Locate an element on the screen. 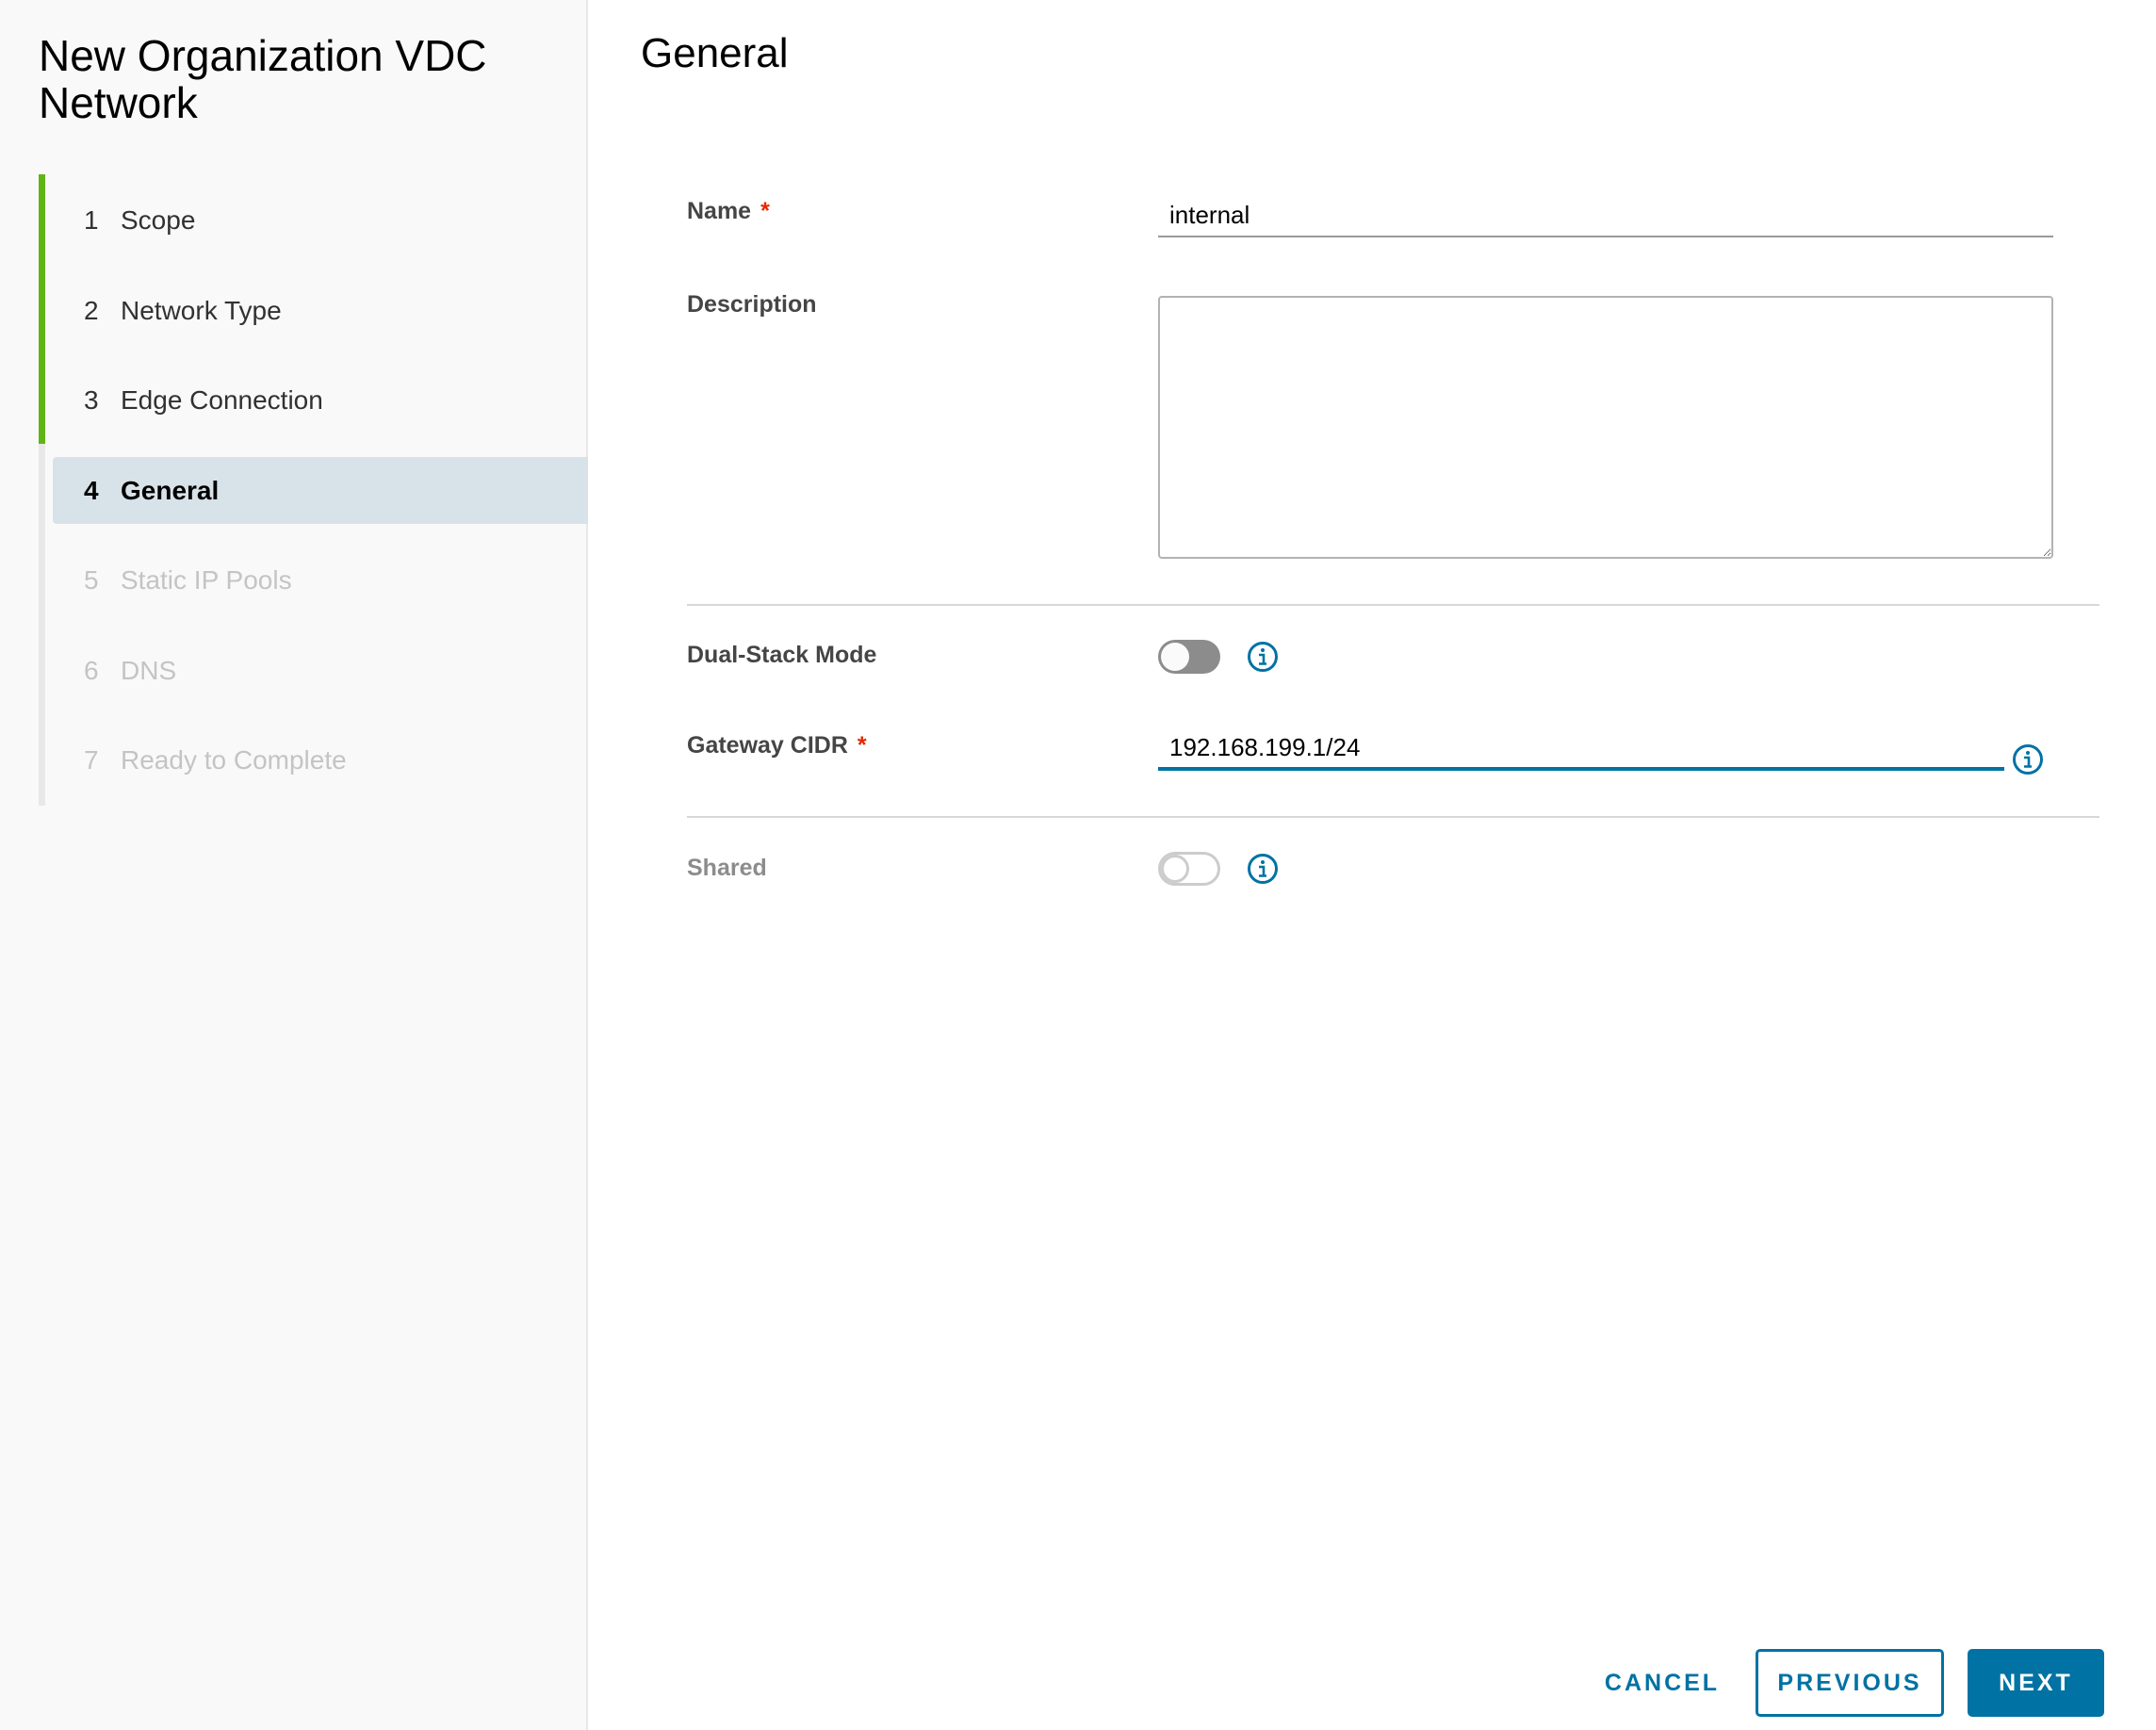  gateway-cidr-label: Gateway CIDR * is located at coordinates (777, 745).